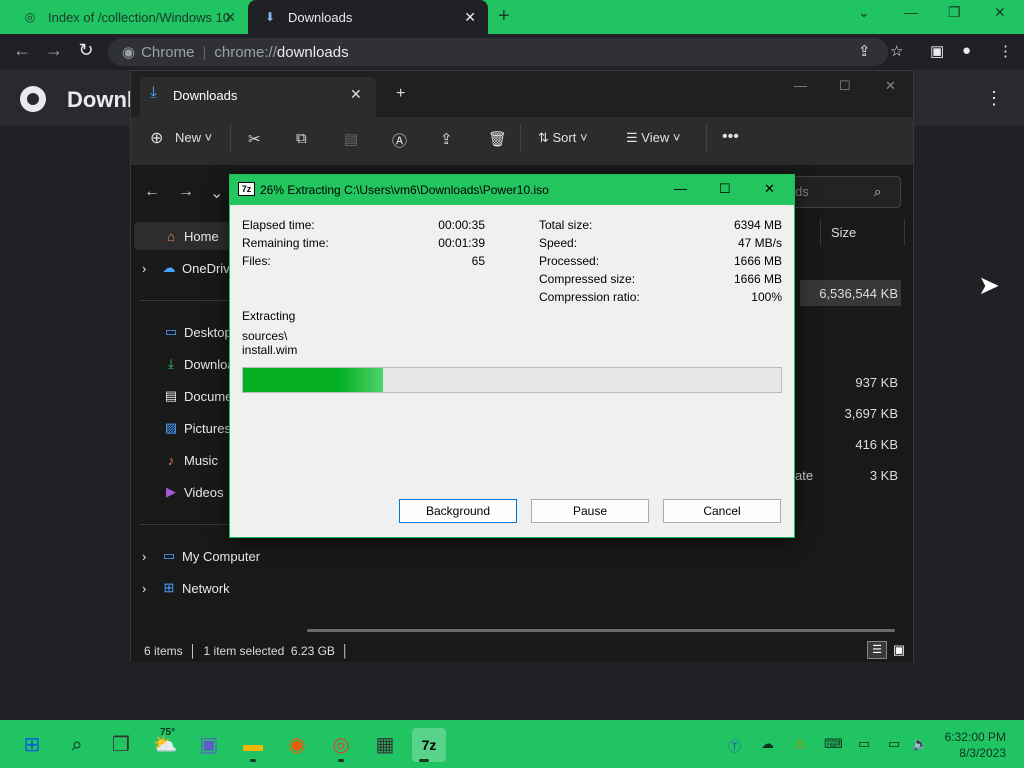 Image resolution: width=1024 pixels, height=768 pixels. I want to click on nav-label: Network, so click(206, 588).